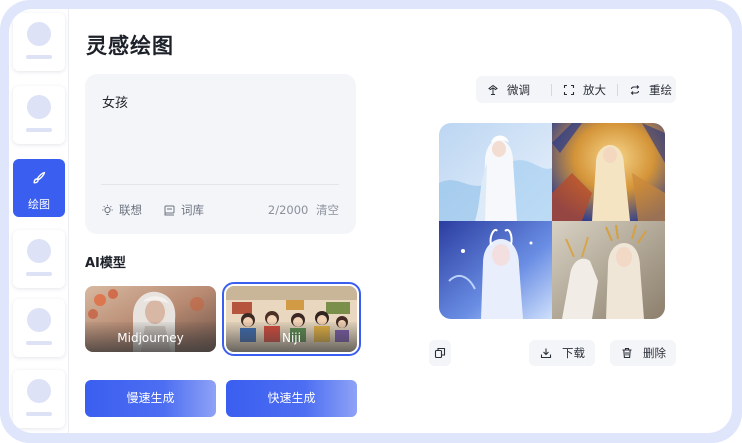 The image size is (742, 443). Describe the element at coordinates (39, 221) in the screenshot. I see `sidebar: 绘图` at that location.